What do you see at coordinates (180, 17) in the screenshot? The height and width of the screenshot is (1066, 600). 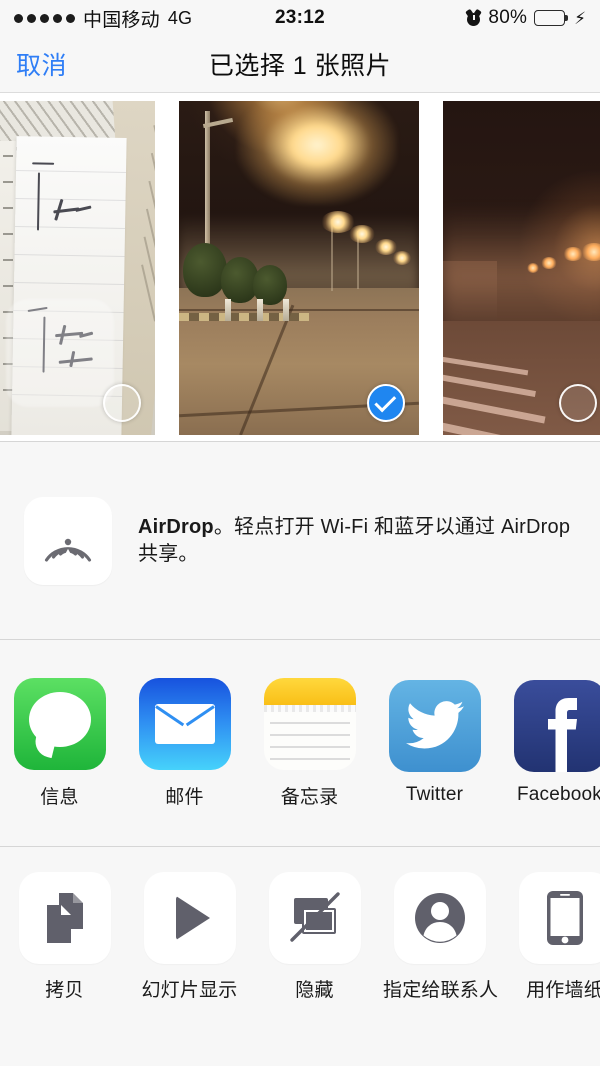 I see `network-type-label: 4G` at bounding box center [180, 17].